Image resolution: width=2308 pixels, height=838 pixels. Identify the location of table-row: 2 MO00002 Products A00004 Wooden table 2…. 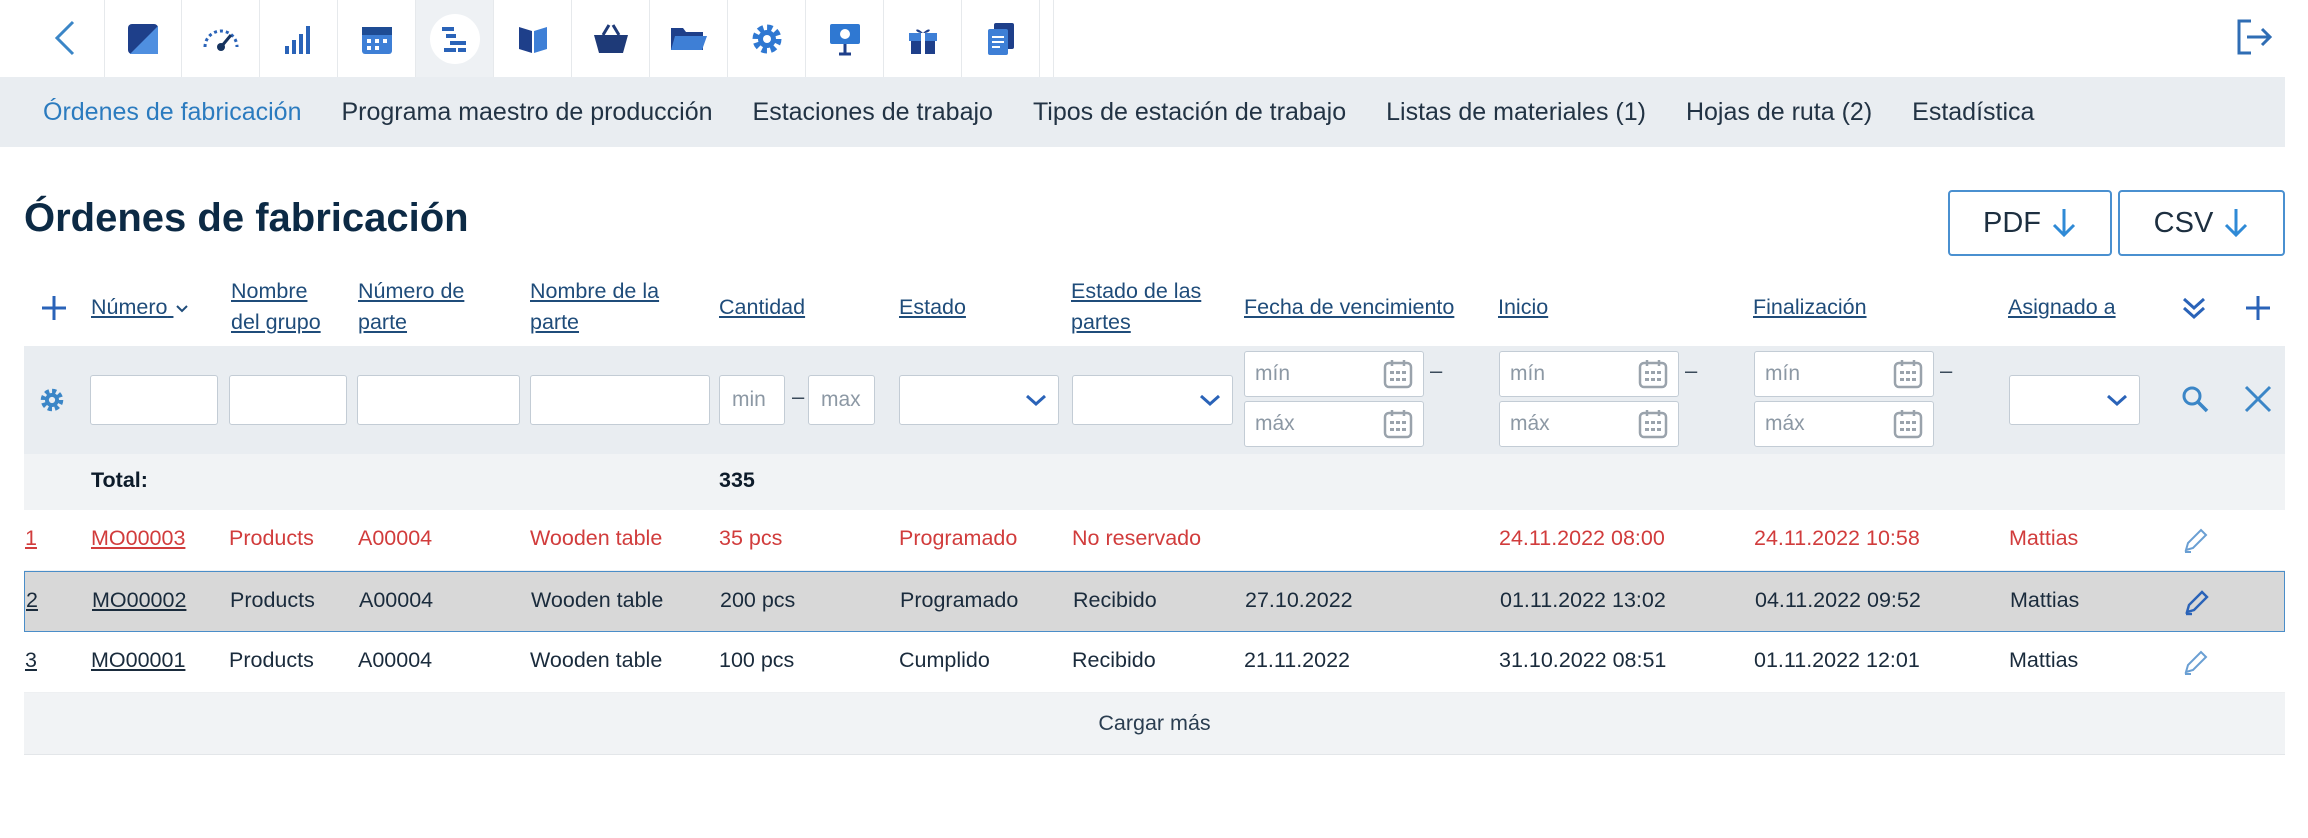
(1154, 601).